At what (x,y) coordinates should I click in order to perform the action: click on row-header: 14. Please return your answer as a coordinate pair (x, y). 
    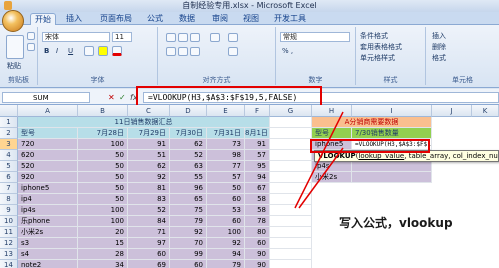
    Looking at the image, I should click on (9, 264).